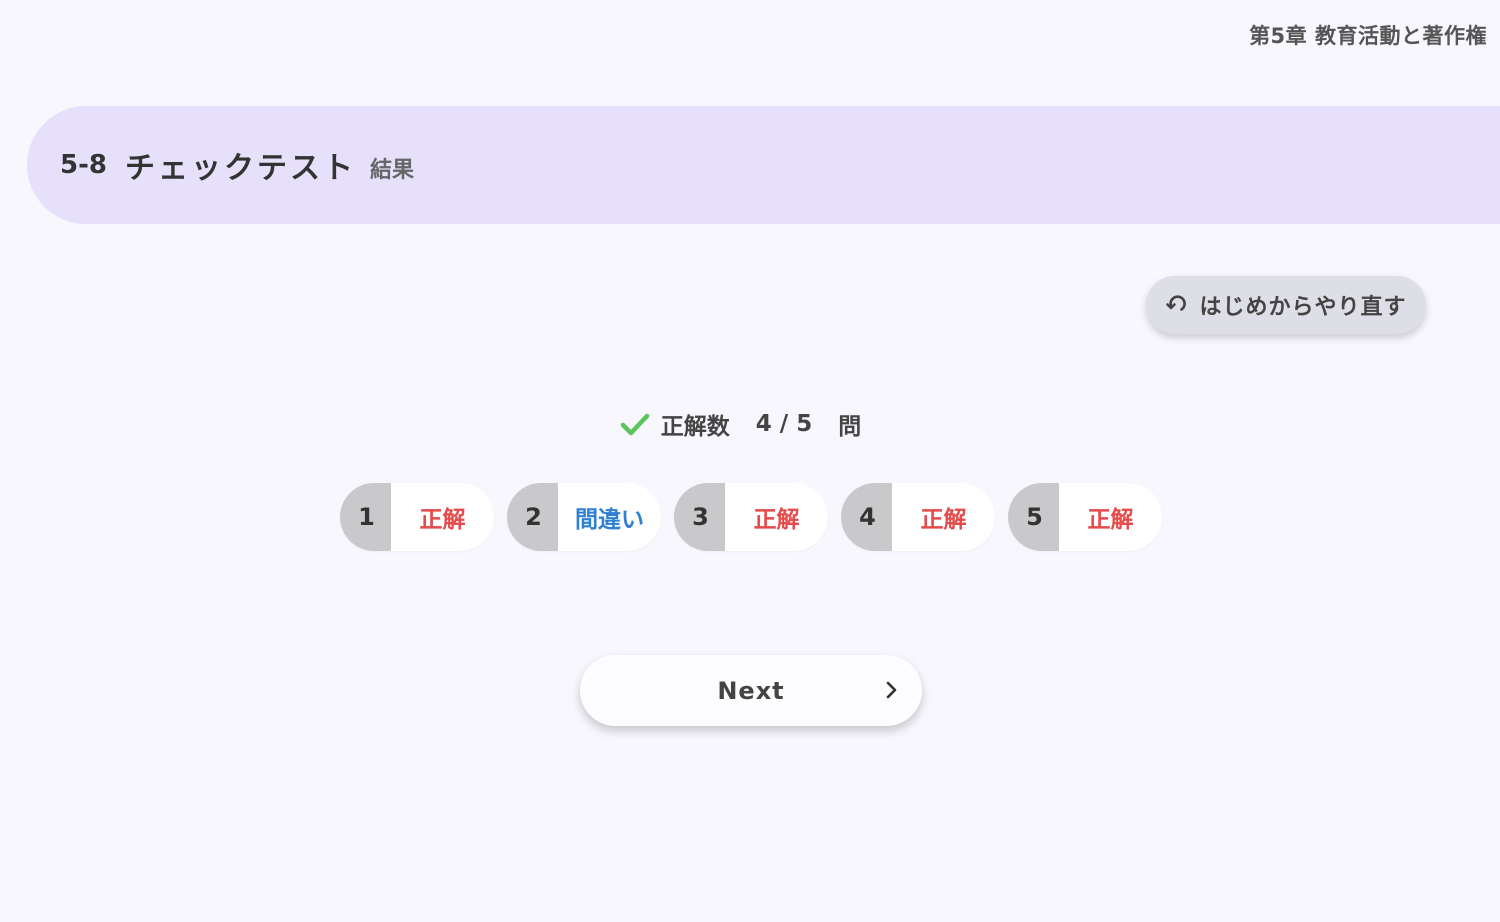  What do you see at coordinates (850, 427) in the screenshot?
I see `score-unit: 問` at bounding box center [850, 427].